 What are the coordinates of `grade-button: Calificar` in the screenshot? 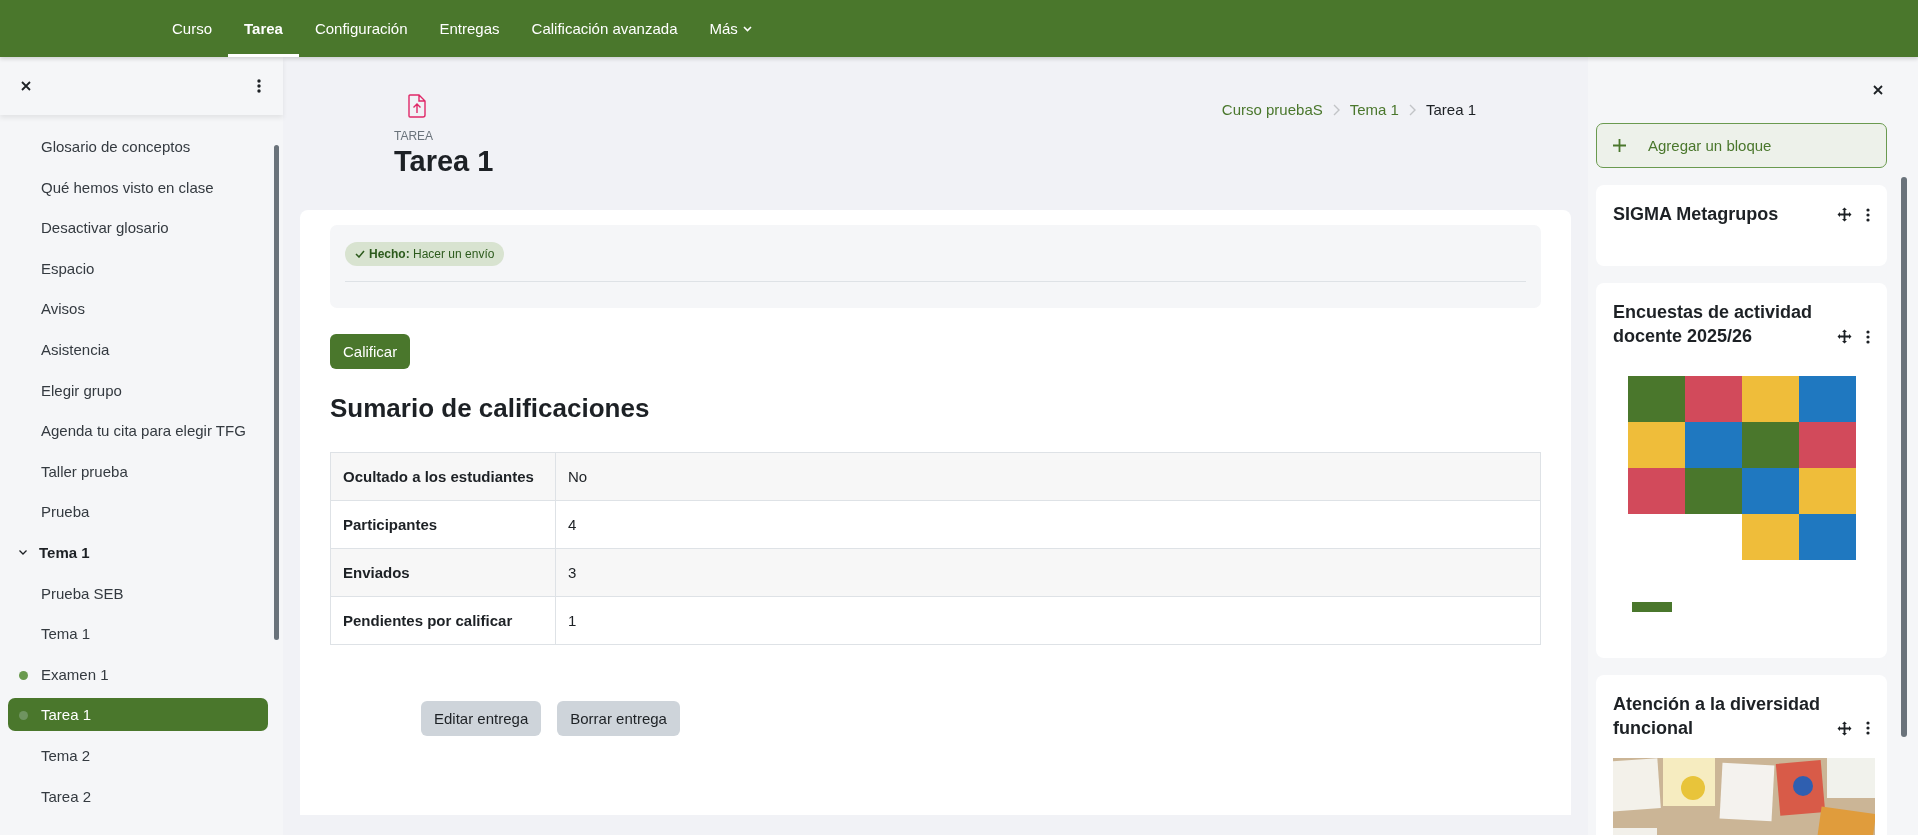 It's located at (370, 351).